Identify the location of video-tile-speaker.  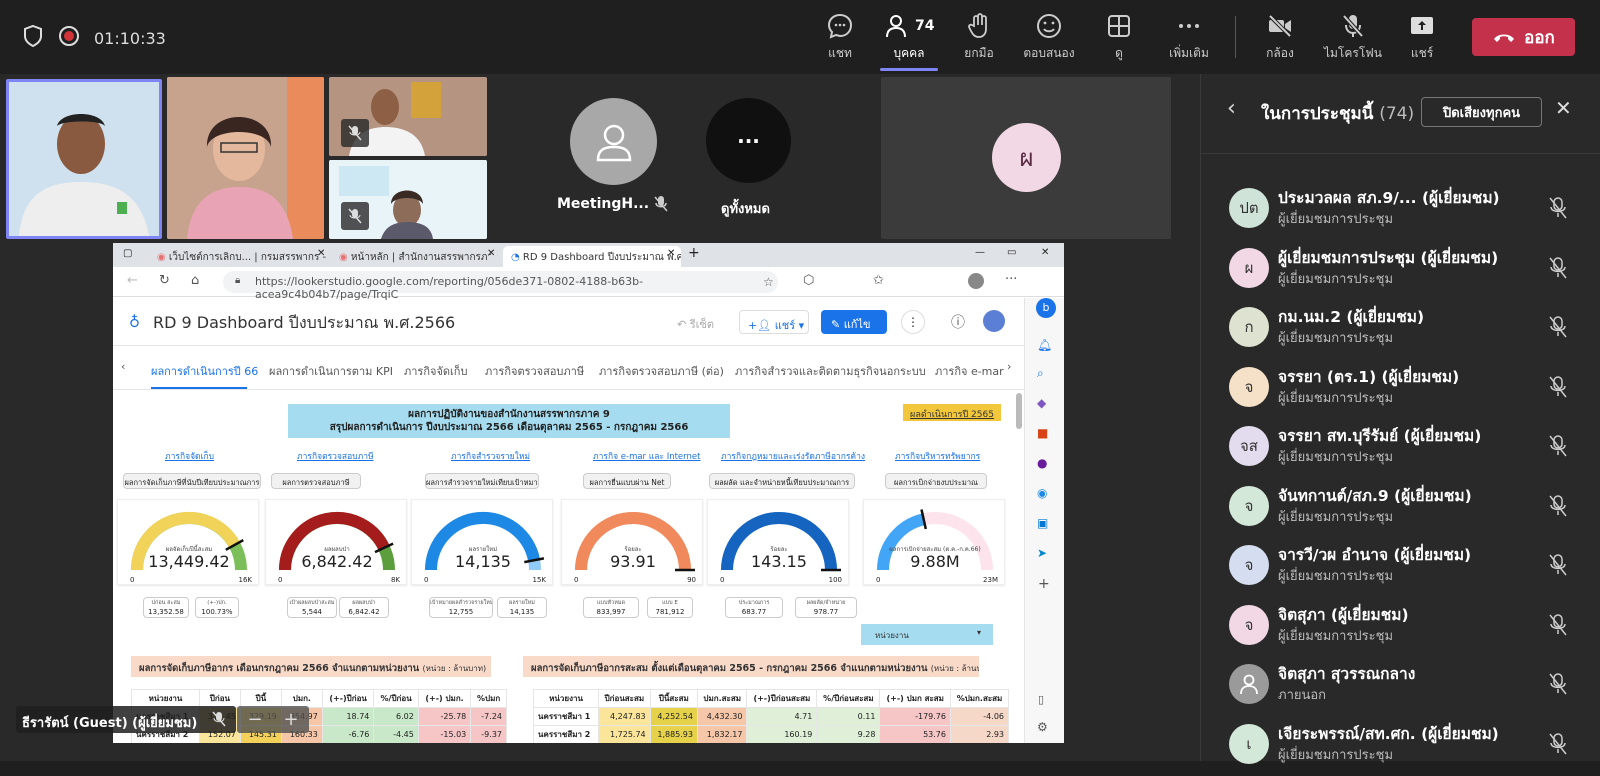
(84, 159).